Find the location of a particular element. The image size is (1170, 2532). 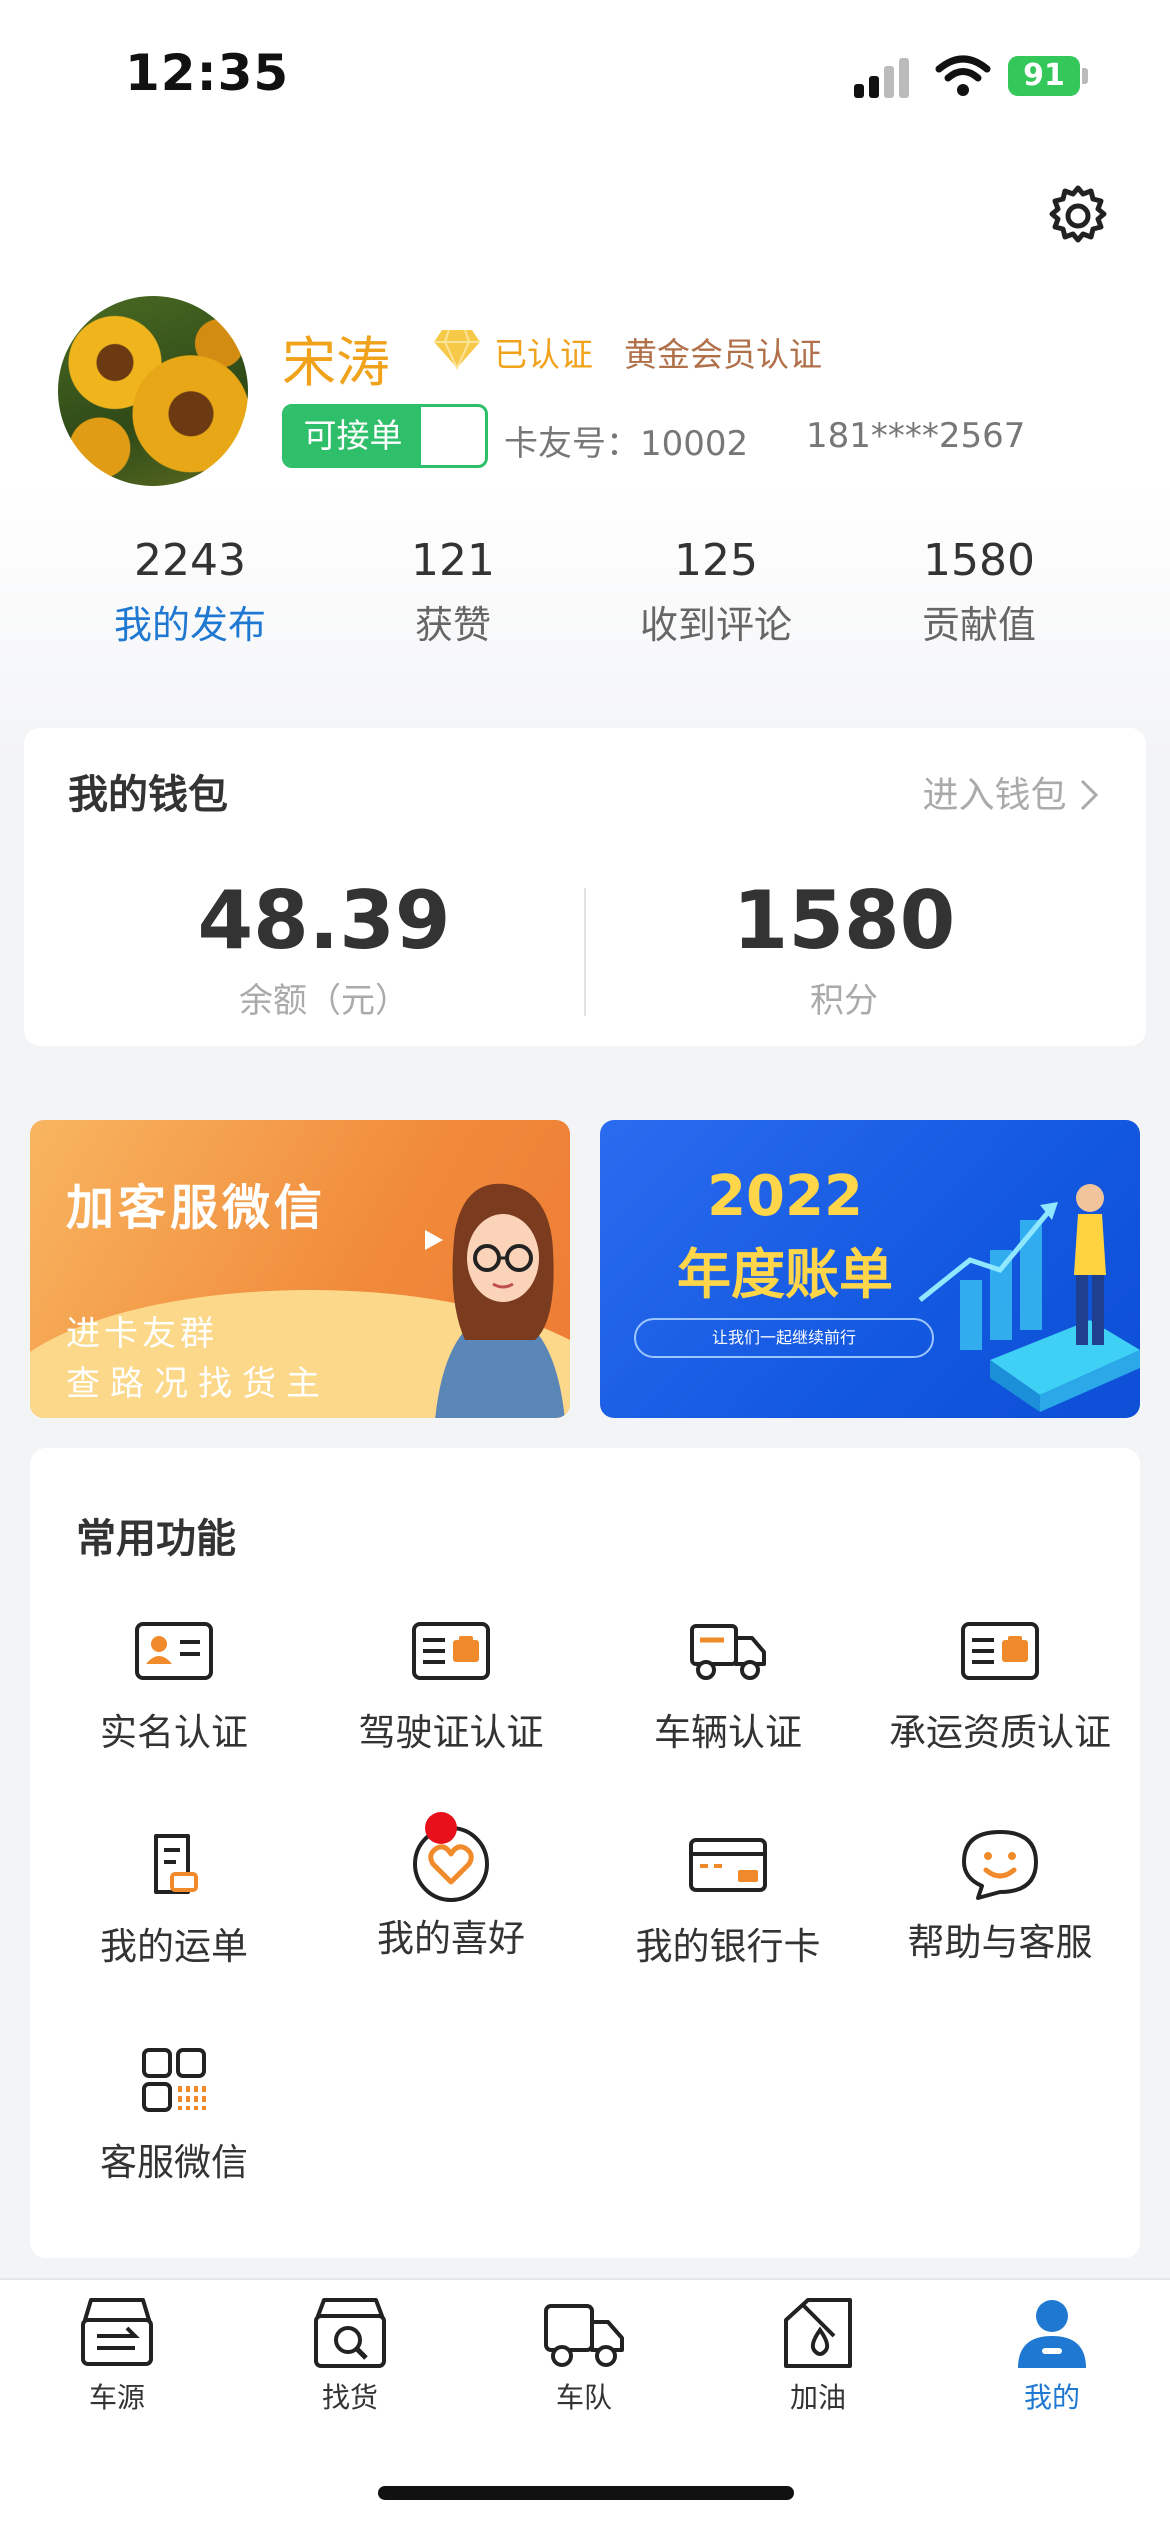

battery-indicator: 91 is located at coordinates (1044, 76).